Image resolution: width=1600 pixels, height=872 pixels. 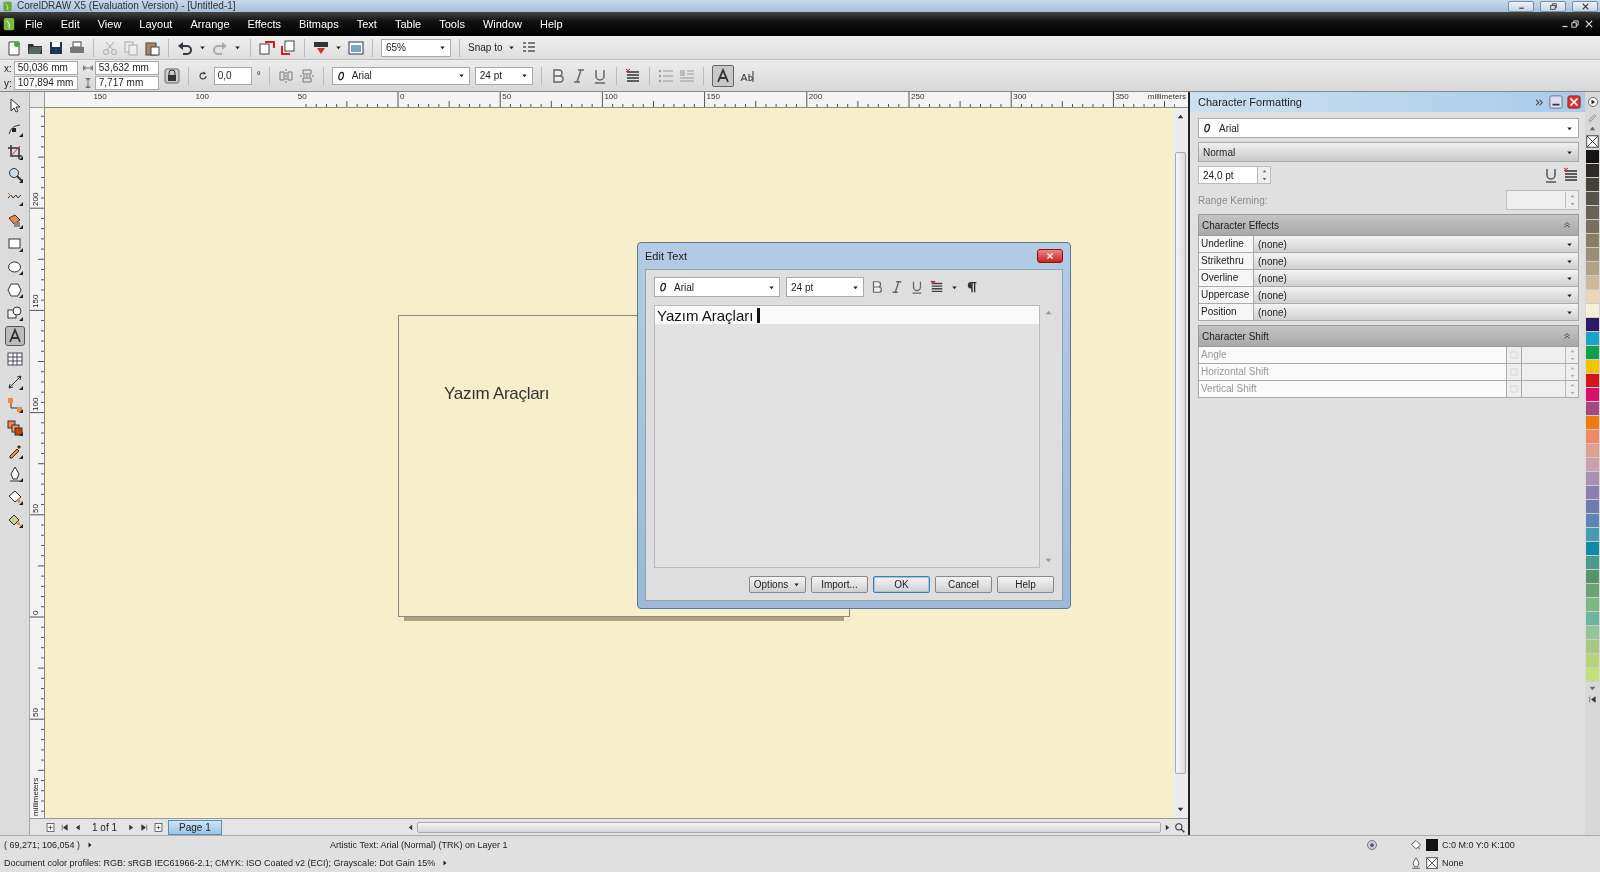 I want to click on menu-item: View, so click(x=109, y=24).